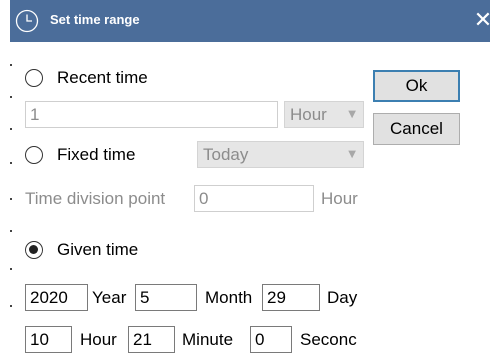 The height and width of the screenshot is (364, 490). I want to click on window-title: Set time range, so click(95, 19).